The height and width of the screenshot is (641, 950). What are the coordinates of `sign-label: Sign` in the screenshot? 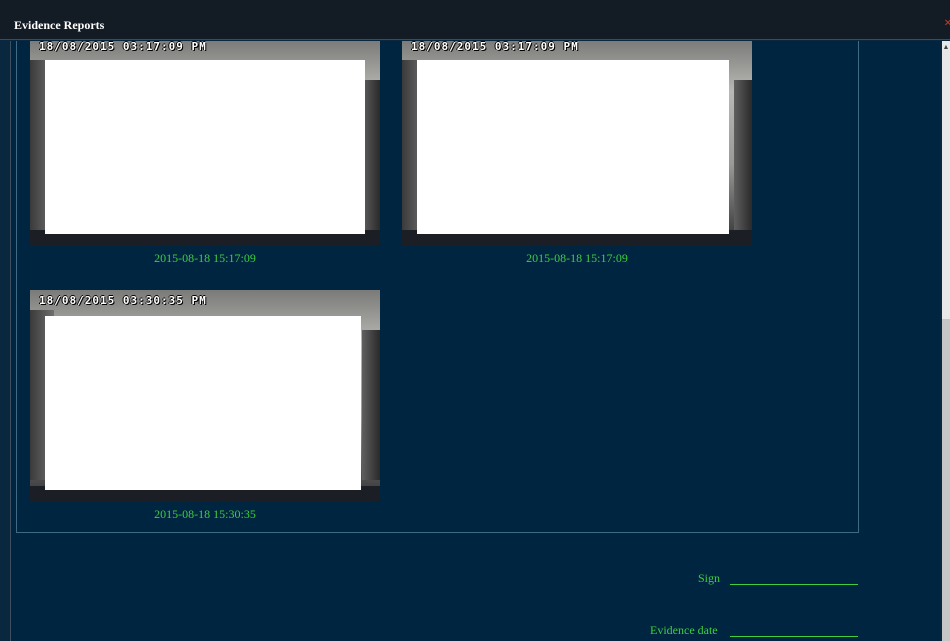 It's located at (709, 578).